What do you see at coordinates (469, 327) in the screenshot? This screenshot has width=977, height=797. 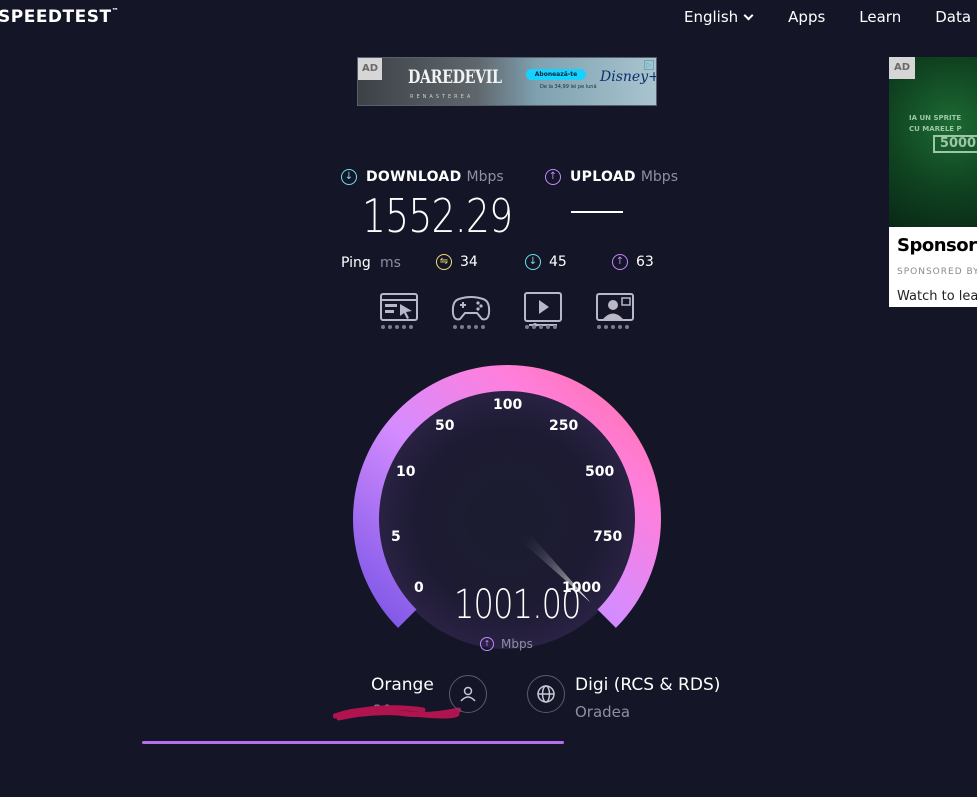 I see `gaming-rating` at bounding box center [469, 327].